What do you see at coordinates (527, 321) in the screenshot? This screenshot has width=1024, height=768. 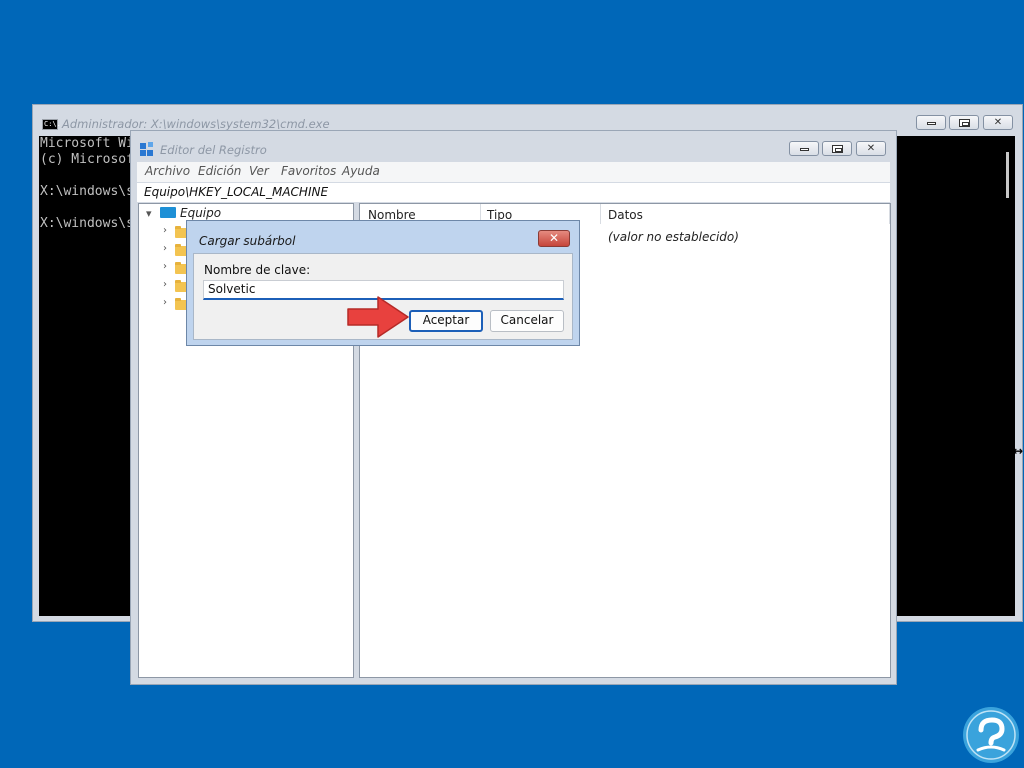 I see `cancel-button: Cancelar` at bounding box center [527, 321].